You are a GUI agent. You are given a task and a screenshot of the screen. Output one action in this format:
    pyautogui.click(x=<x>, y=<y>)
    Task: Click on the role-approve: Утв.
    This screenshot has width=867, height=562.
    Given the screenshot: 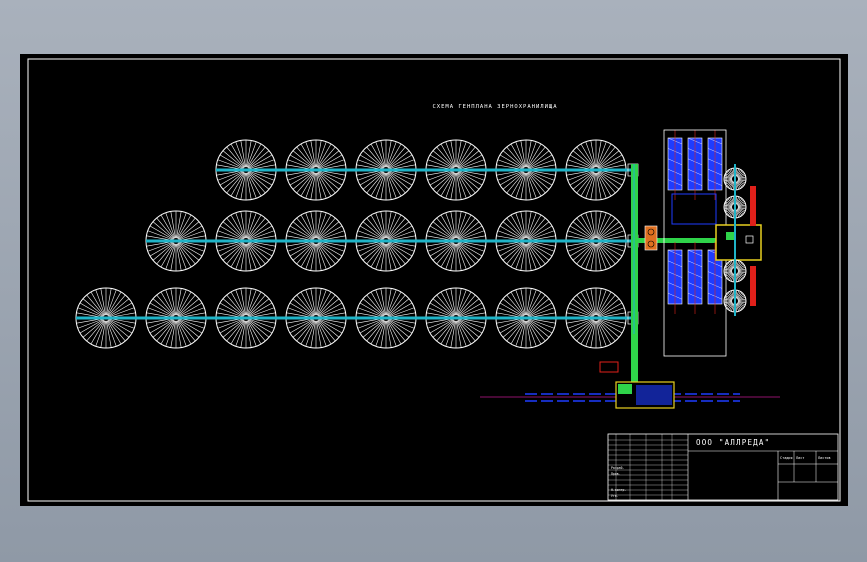 What is the action you would take?
    pyautogui.click(x=615, y=496)
    